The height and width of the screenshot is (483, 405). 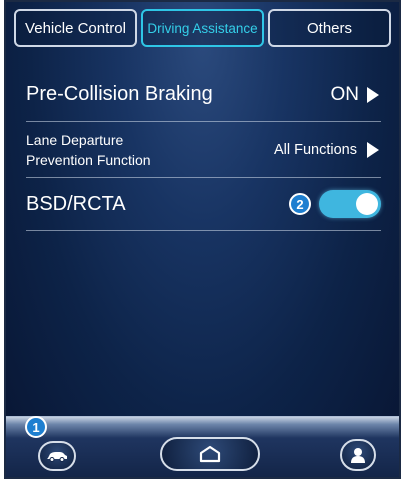 I want to click on tab-vehicle-control: Vehicle Control, so click(x=75, y=28).